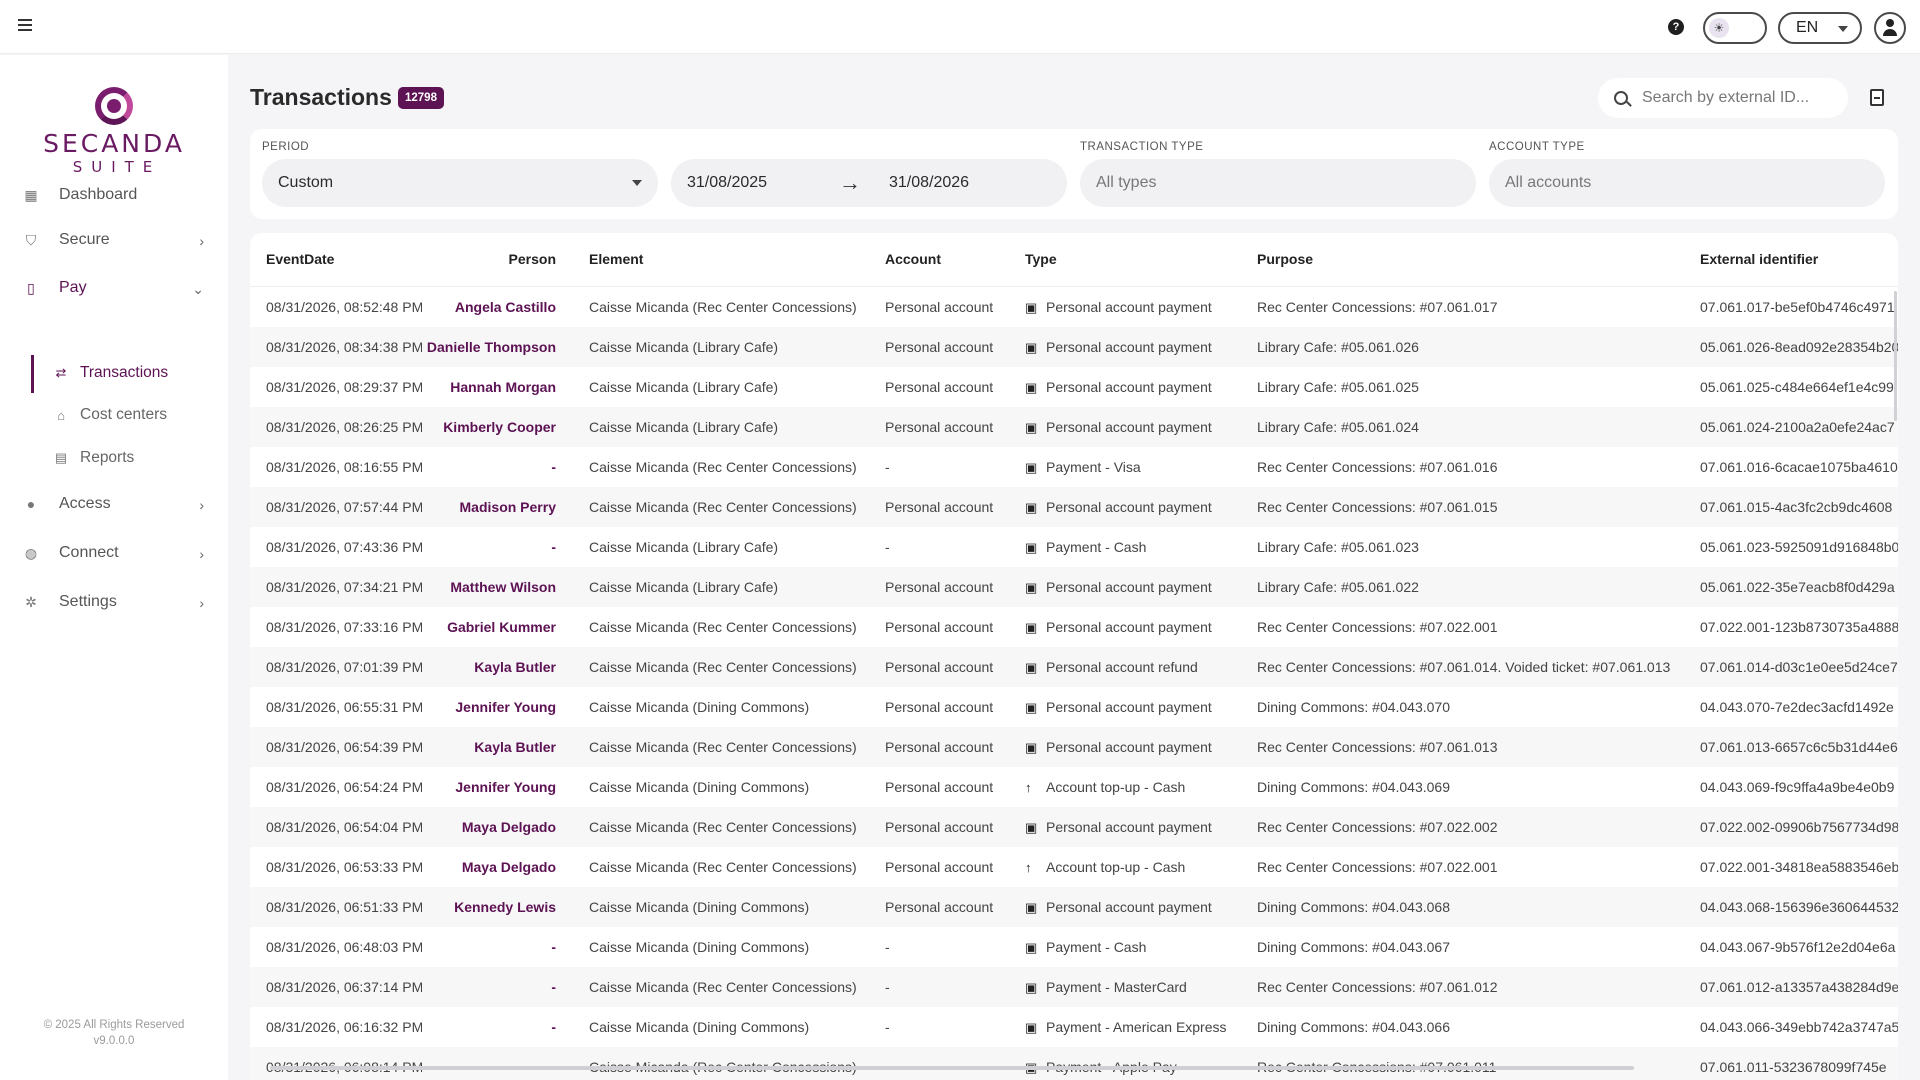 This screenshot has height=1080, width=1920. Describe the element at coordinates (1093, 467) in the screenshot. I see `cell-type-label: Payment - Visa` at that location.